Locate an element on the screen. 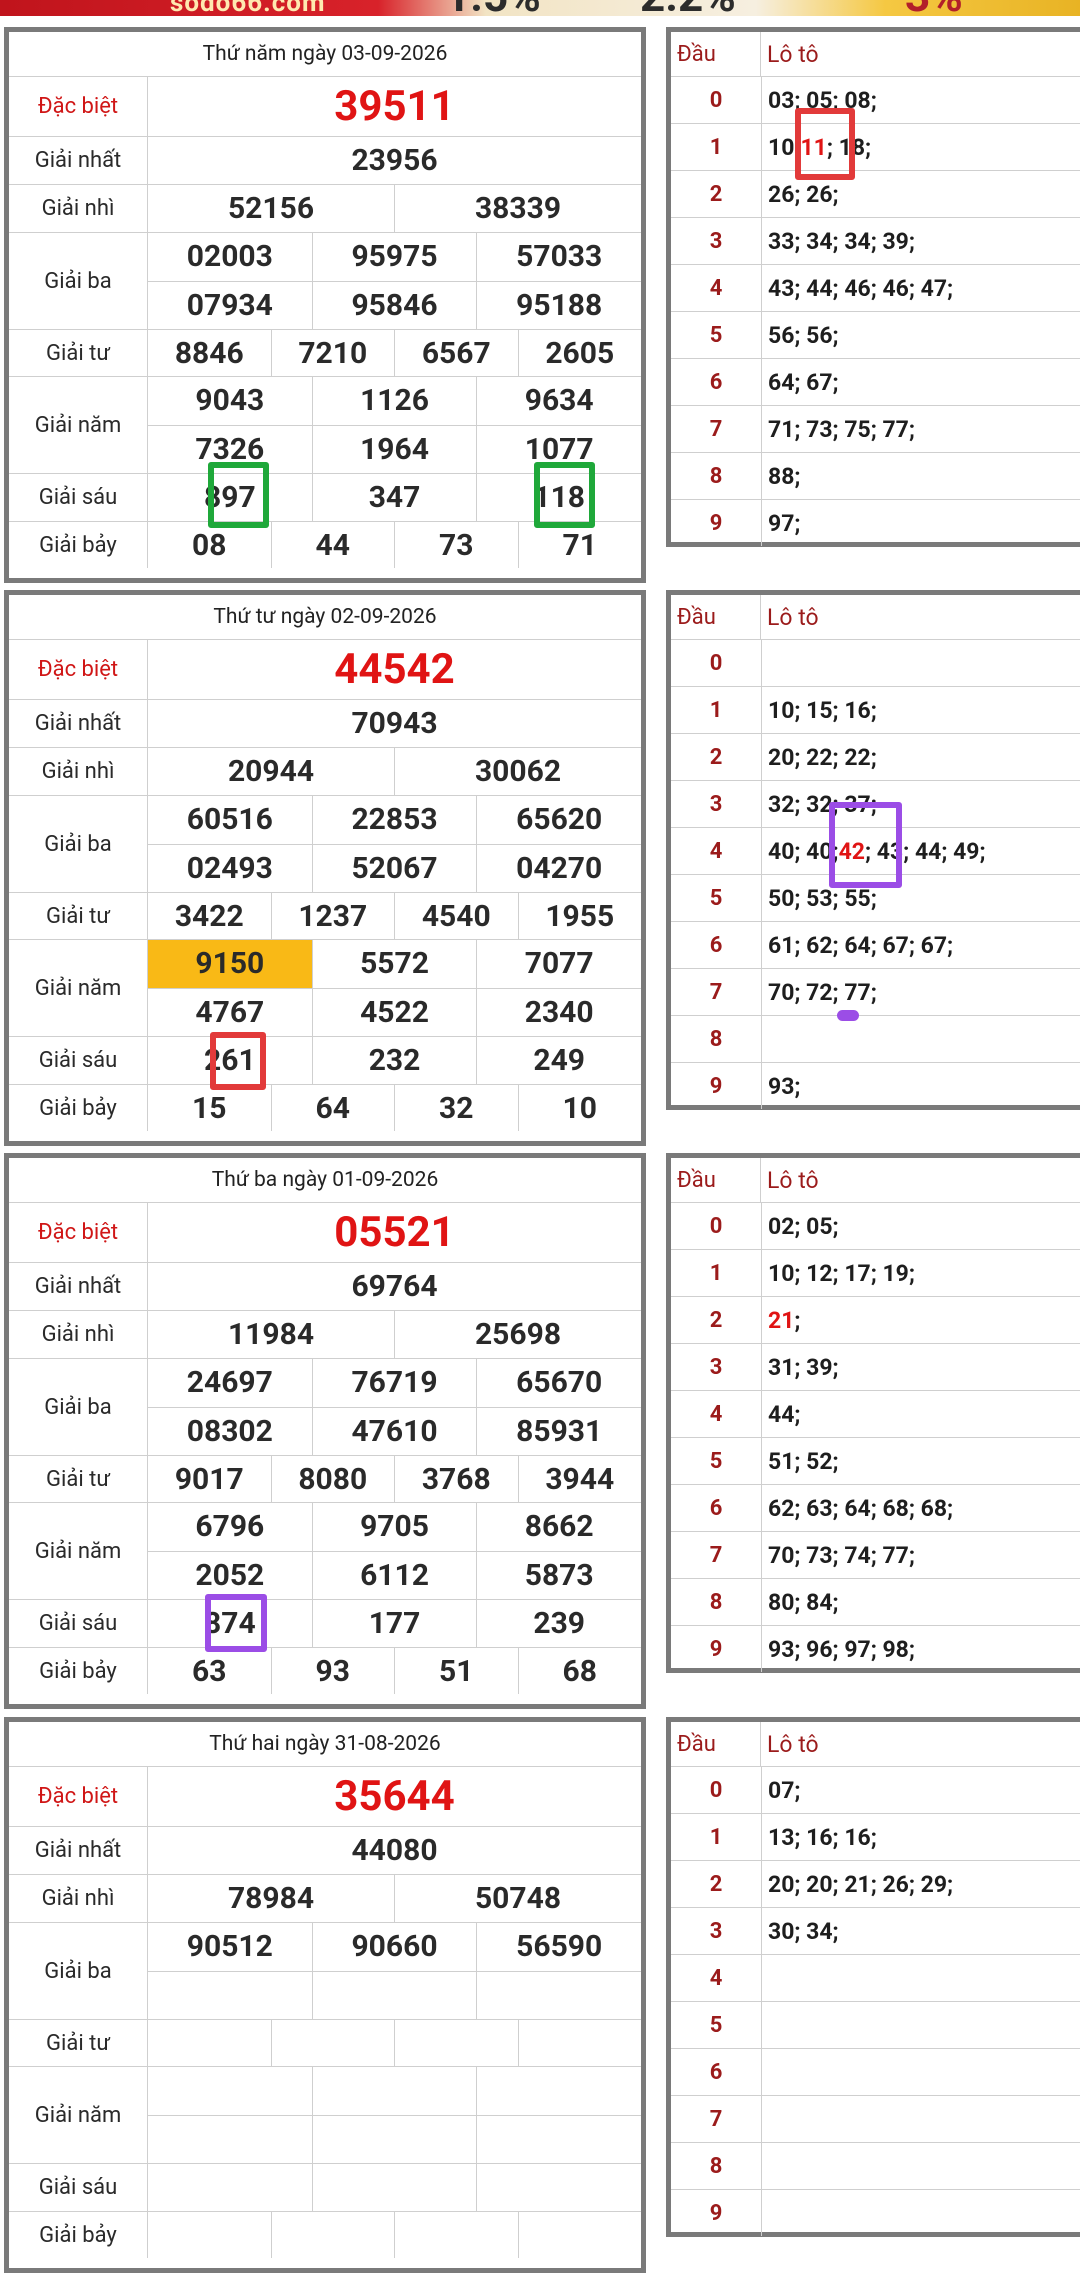  loto-dau-digit: 5 is located at coordinates (716, 1461).